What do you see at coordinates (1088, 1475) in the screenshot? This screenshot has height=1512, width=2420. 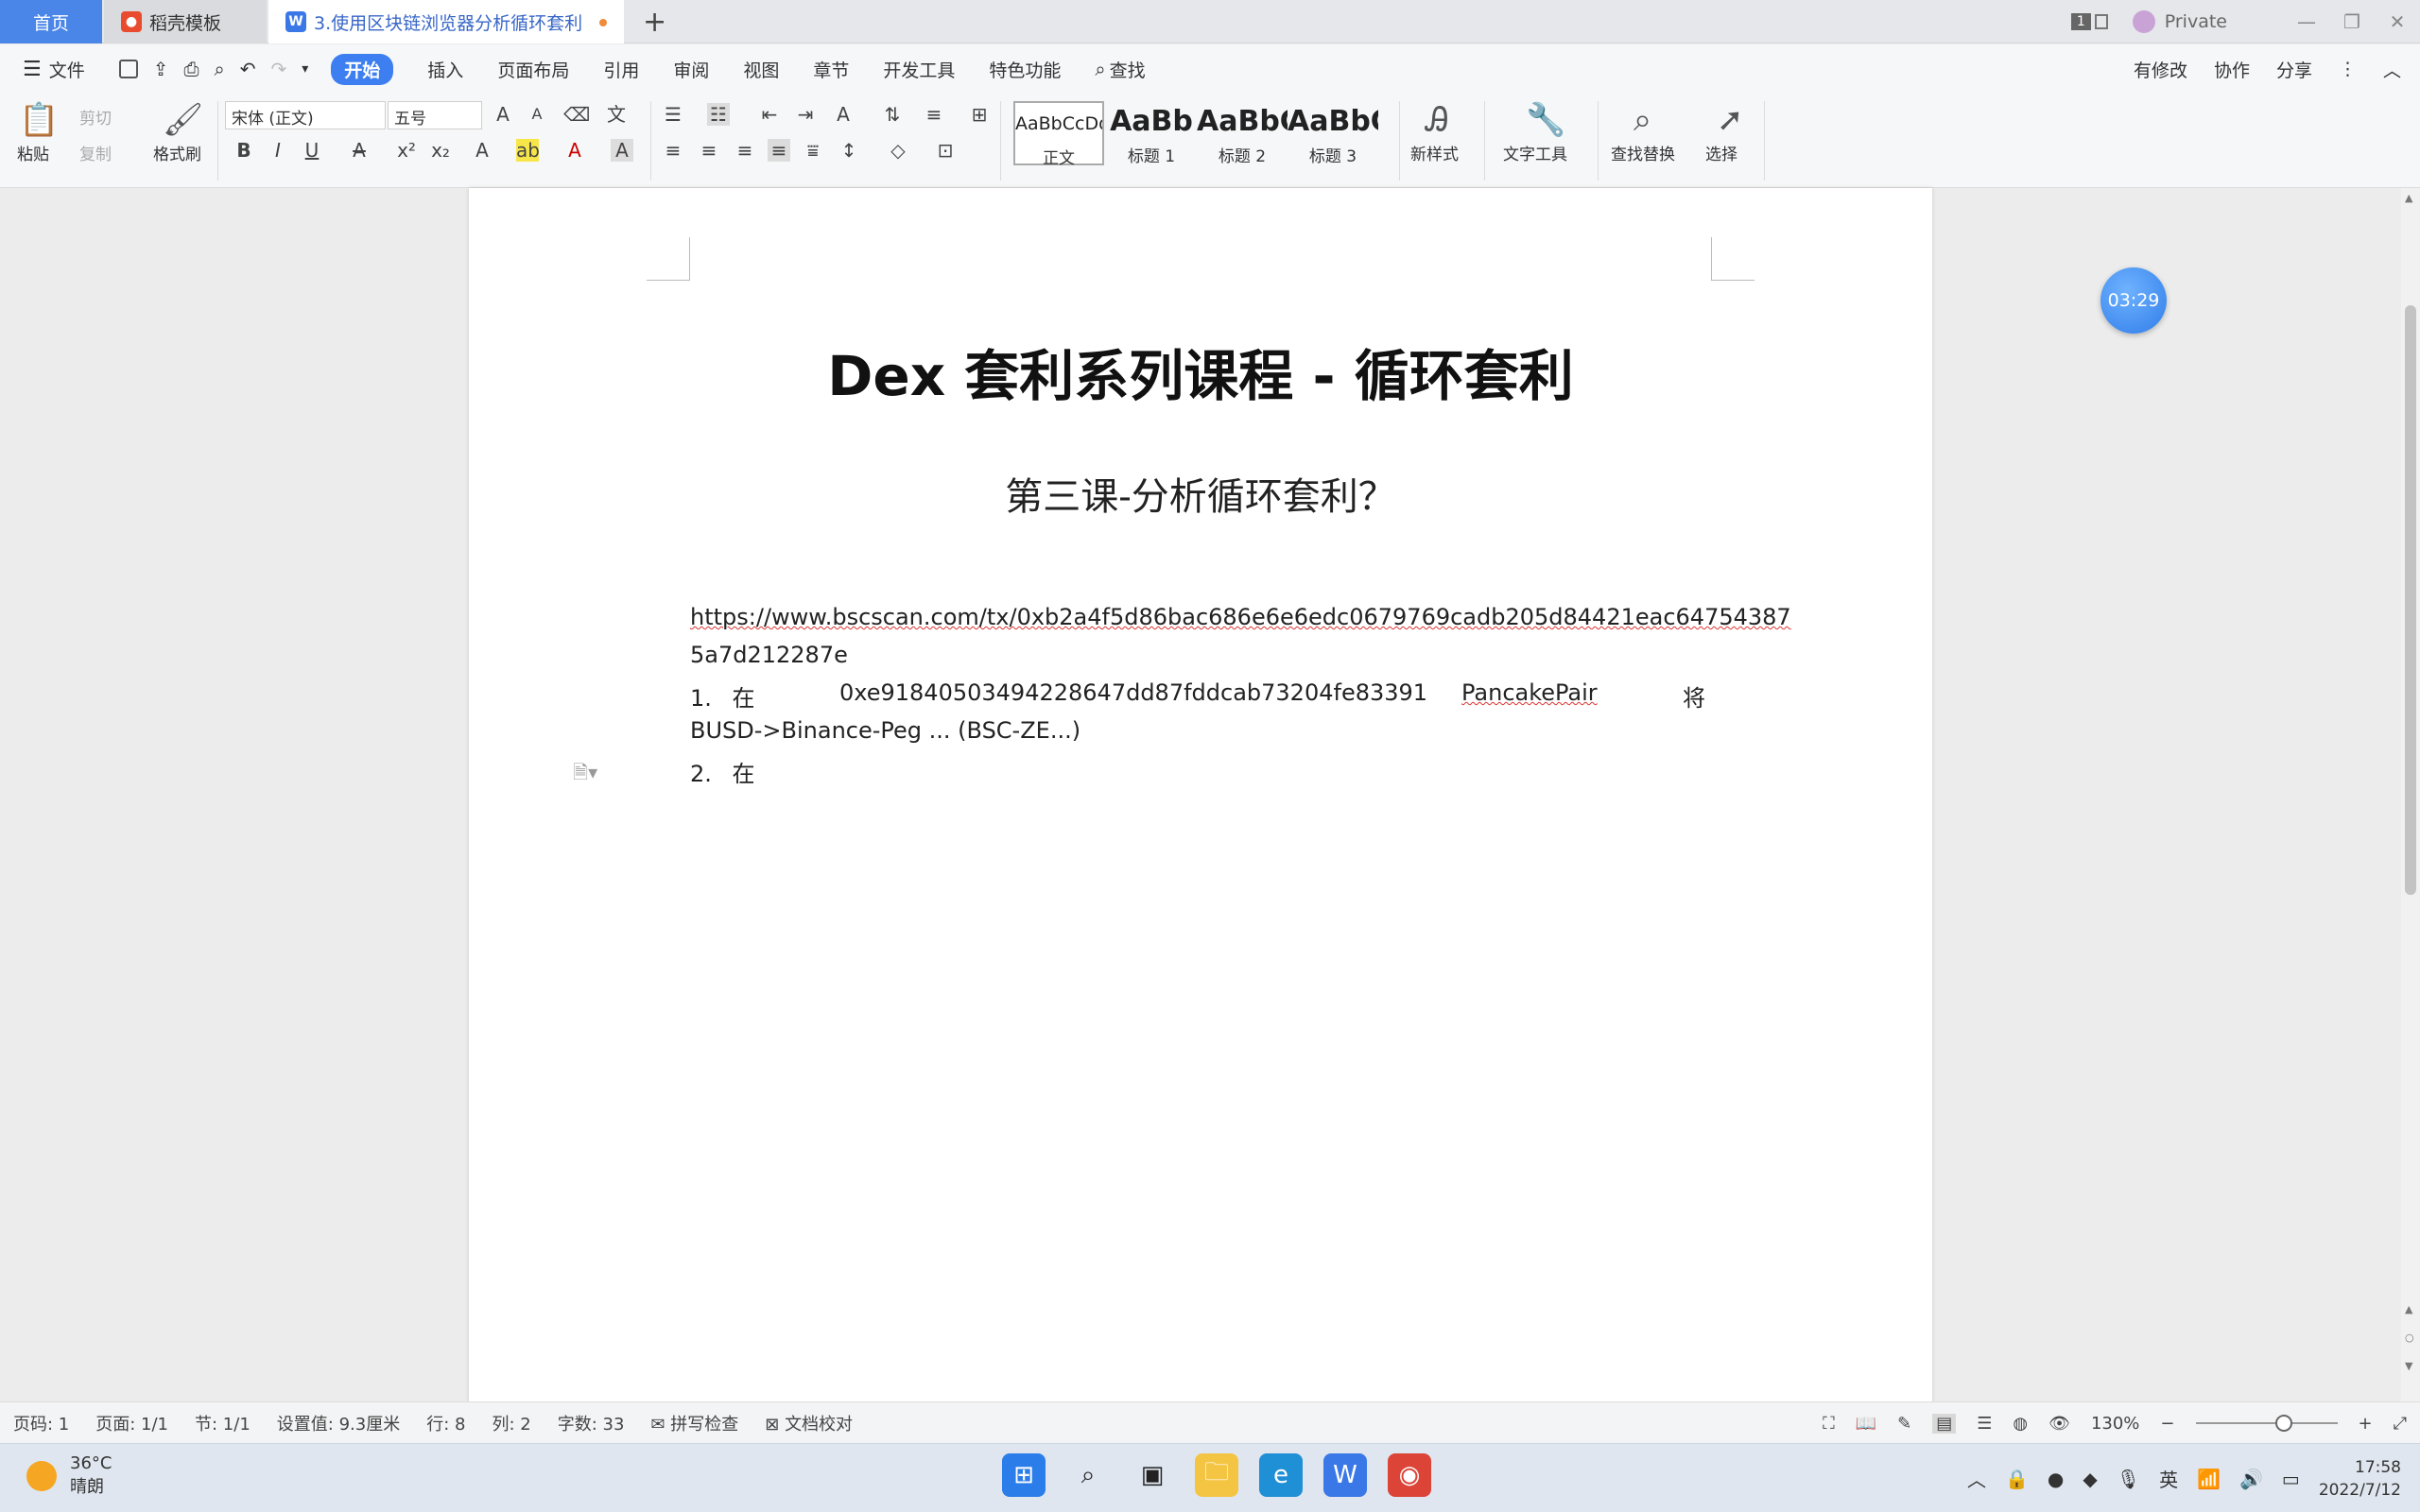 I see `search-icon: ⌕` at bounding box center [1088, 1475].